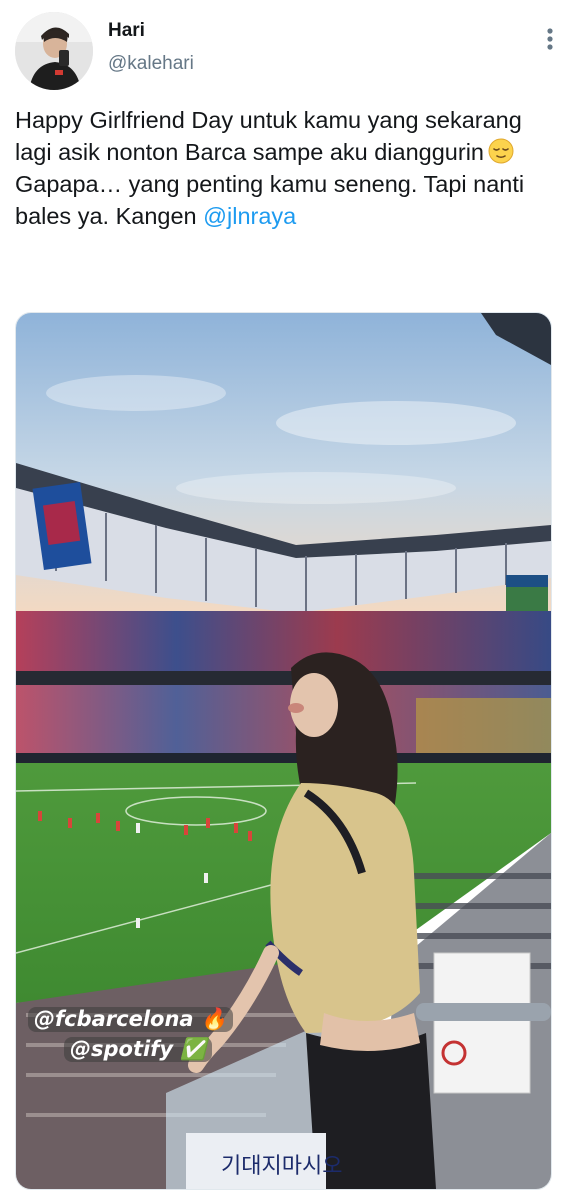 This screenshot has height=1200, width=582. What do you see at coordinates (550, 40) in the screenshot?
I see `more-vertical-icon` at bounding box center [550, 40].